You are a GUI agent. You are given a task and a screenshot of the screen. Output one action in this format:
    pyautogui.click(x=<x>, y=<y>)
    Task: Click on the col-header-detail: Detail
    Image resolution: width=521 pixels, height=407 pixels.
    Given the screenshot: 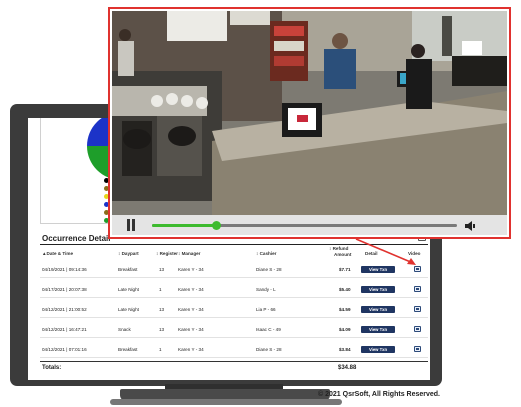 What is the action you would take?
    pyautogui.click(x=371, y=253)
    